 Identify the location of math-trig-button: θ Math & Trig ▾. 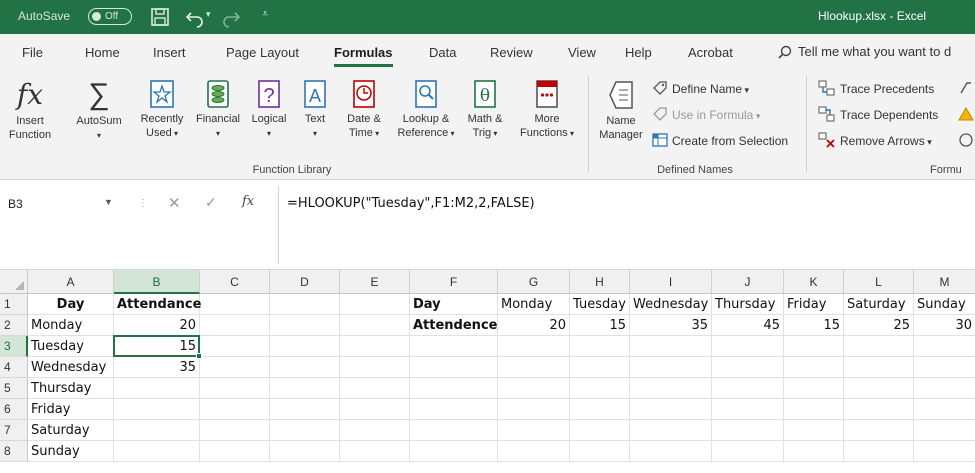
(485, 109).